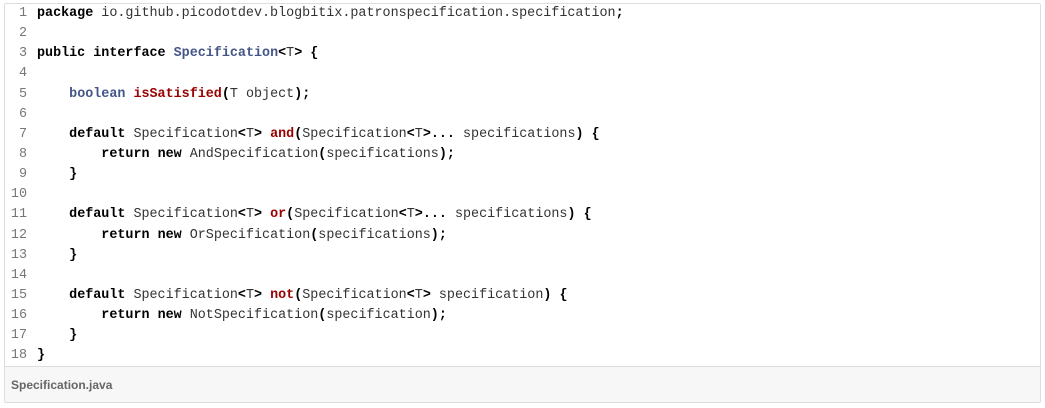 This screenshot has height=408, width=1045. I want to click on code-token: or, so click(278, 215).